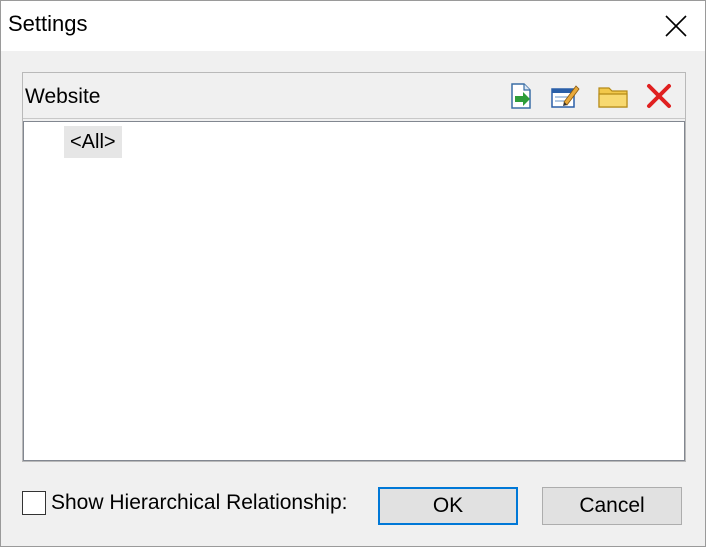  I want to click on close-icon, so click(676, 26).